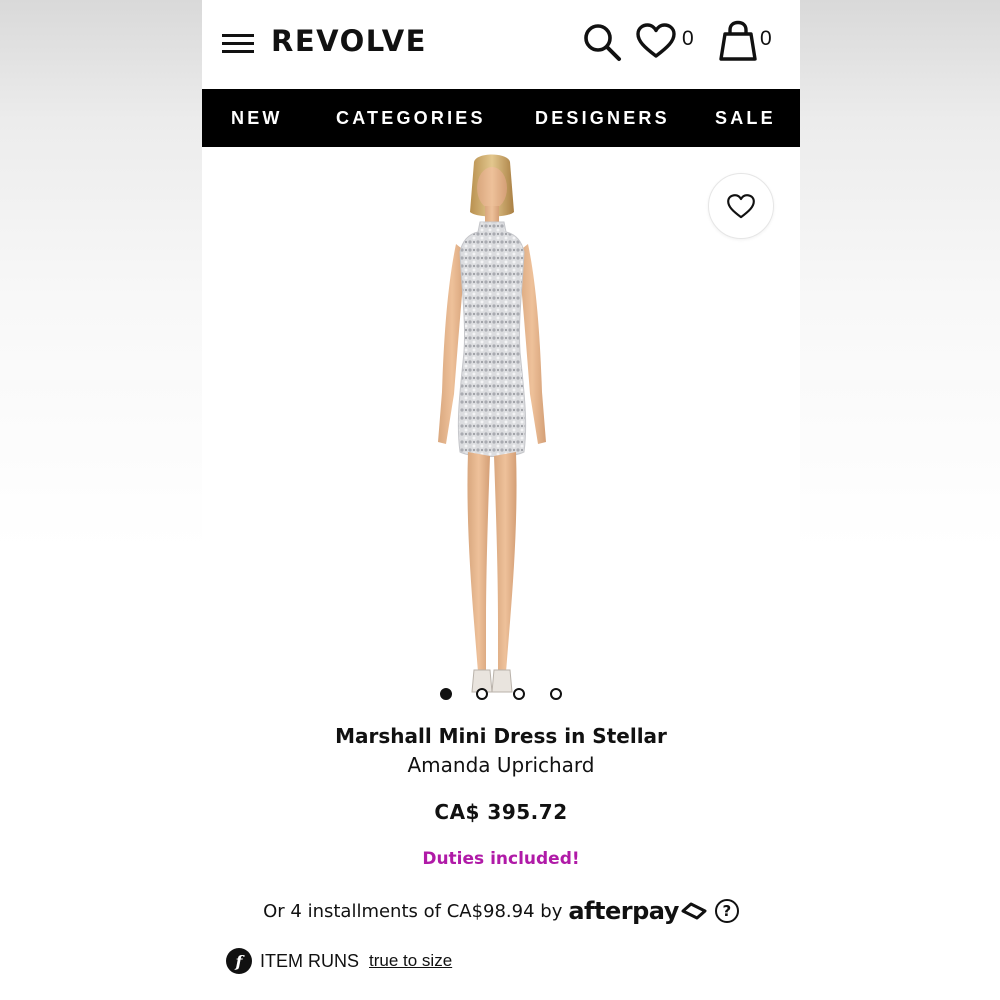 The width and height of the screenshot is (1000, 1000). I want to click on nav-item-designers: DESIGNERS, so click(602, 118).